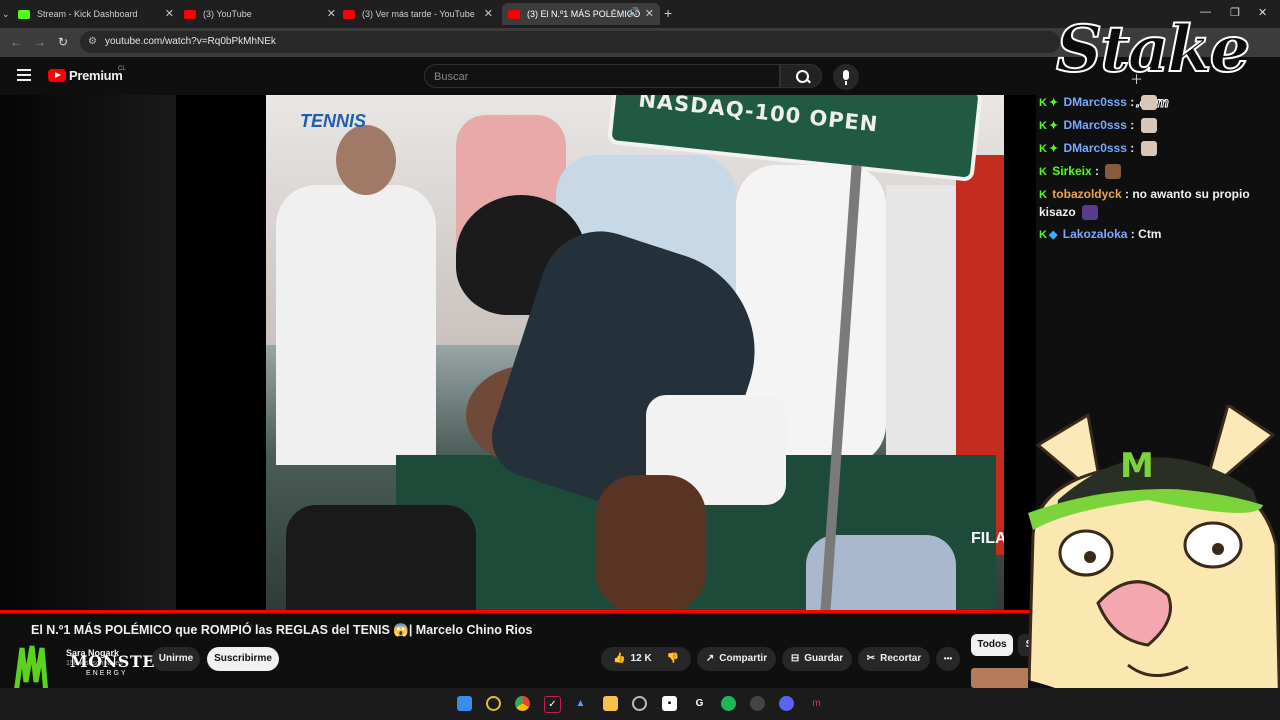 Image resolution: width=1280 pixels, height=720 pixels. Describe the element at coordinates (1218, 549) in the screenshot. I see `cat-pupil-right` at that location.